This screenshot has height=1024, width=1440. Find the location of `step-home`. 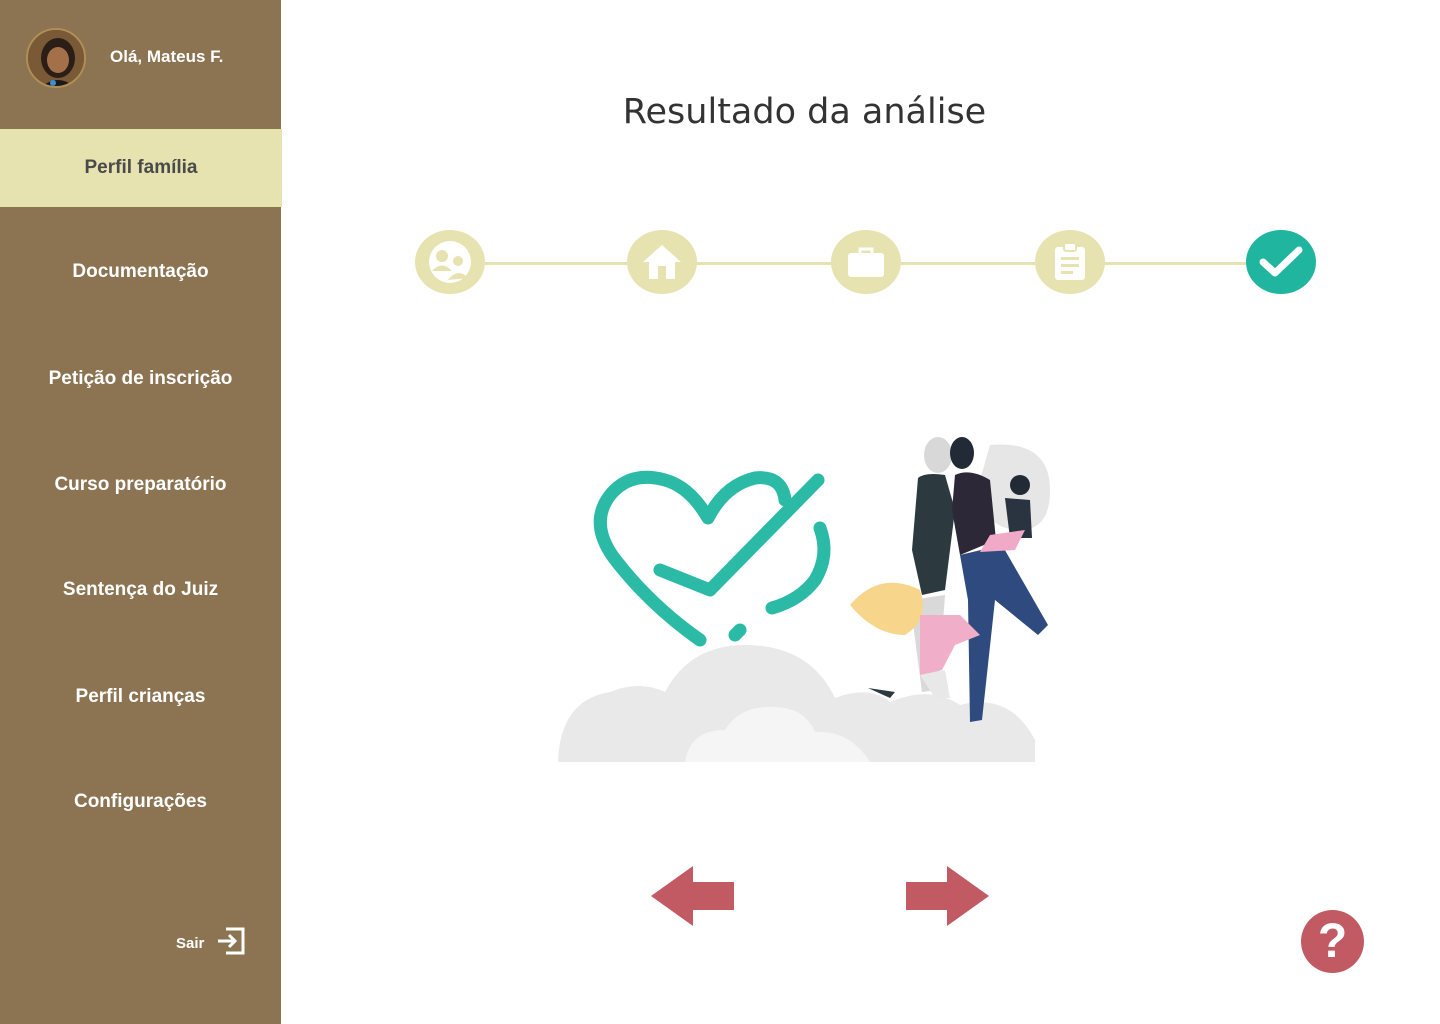

step-home is located at coordinates (662, 262).